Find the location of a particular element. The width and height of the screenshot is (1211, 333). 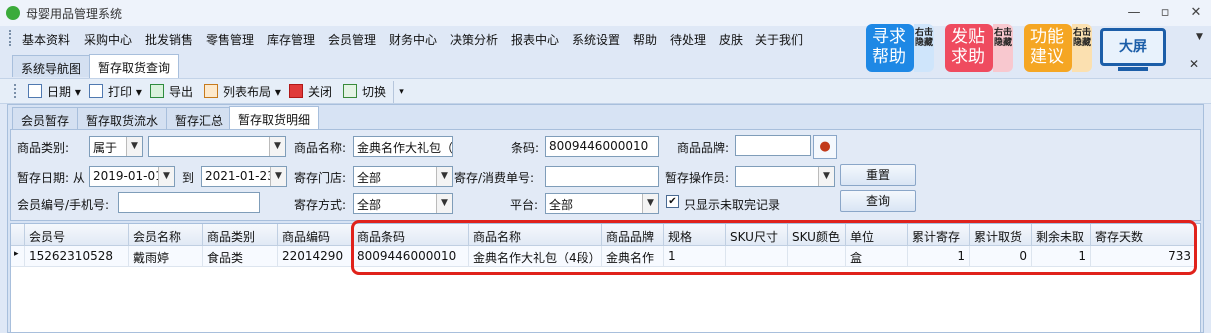

row-indicator-icon: ▸ is located at coordinates (18, 256).